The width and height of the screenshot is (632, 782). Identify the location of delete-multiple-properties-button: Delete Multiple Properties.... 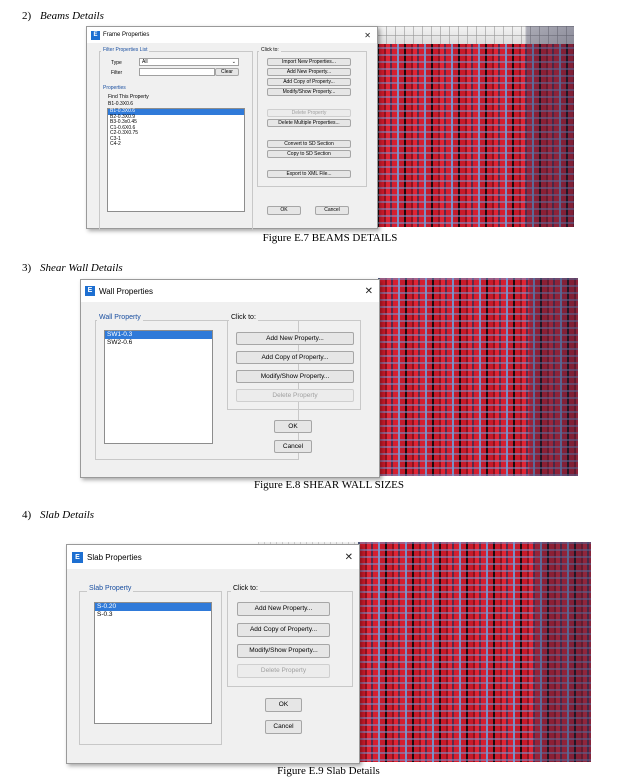
(309, 123).